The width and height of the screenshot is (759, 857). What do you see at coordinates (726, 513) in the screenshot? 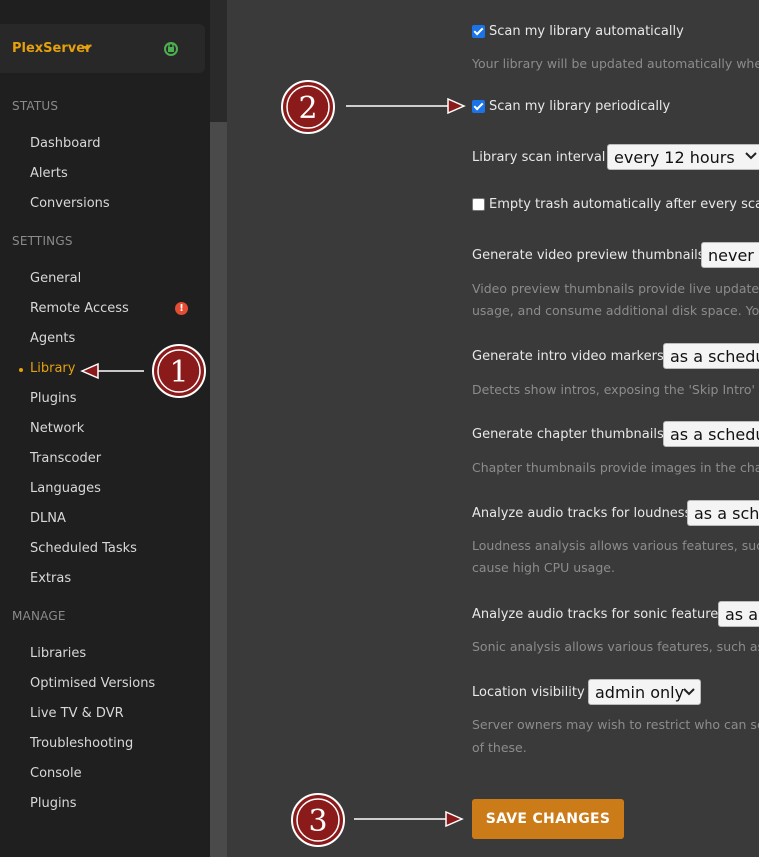
I see `loudness-value: as a sche` at bounding box center [726, 513].